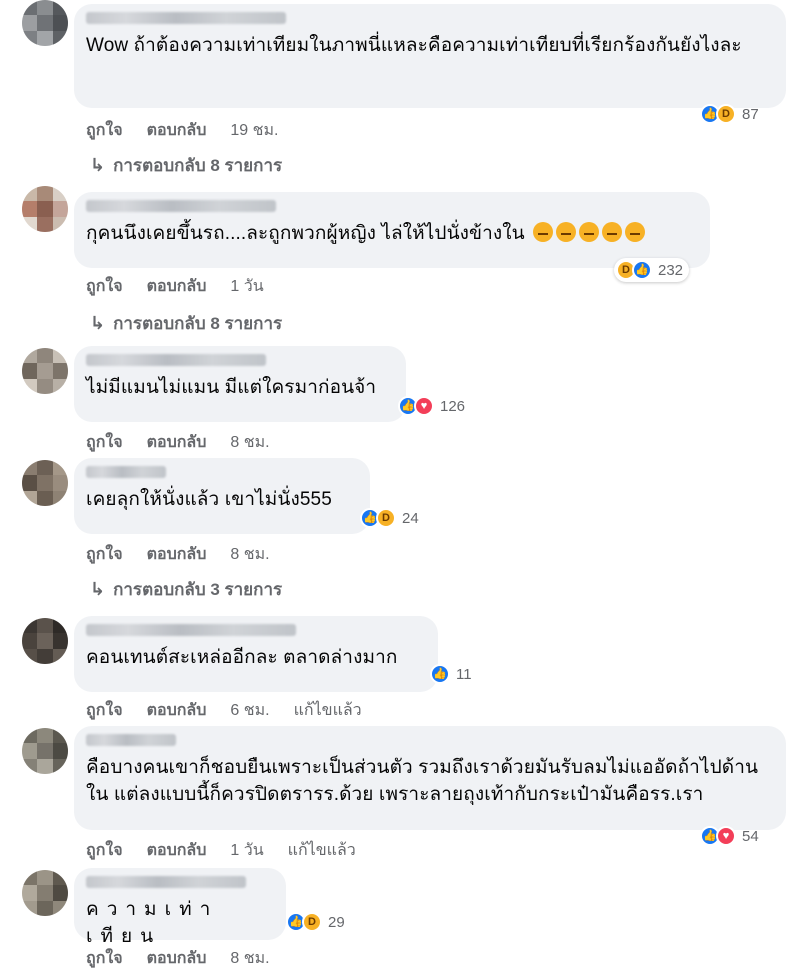 This screenshot has width=800, height=974. I want to click on comment-bubble: เคยลุกให้นั่งแล้ว เขาไม่นั่ง555, so click(222, 496).